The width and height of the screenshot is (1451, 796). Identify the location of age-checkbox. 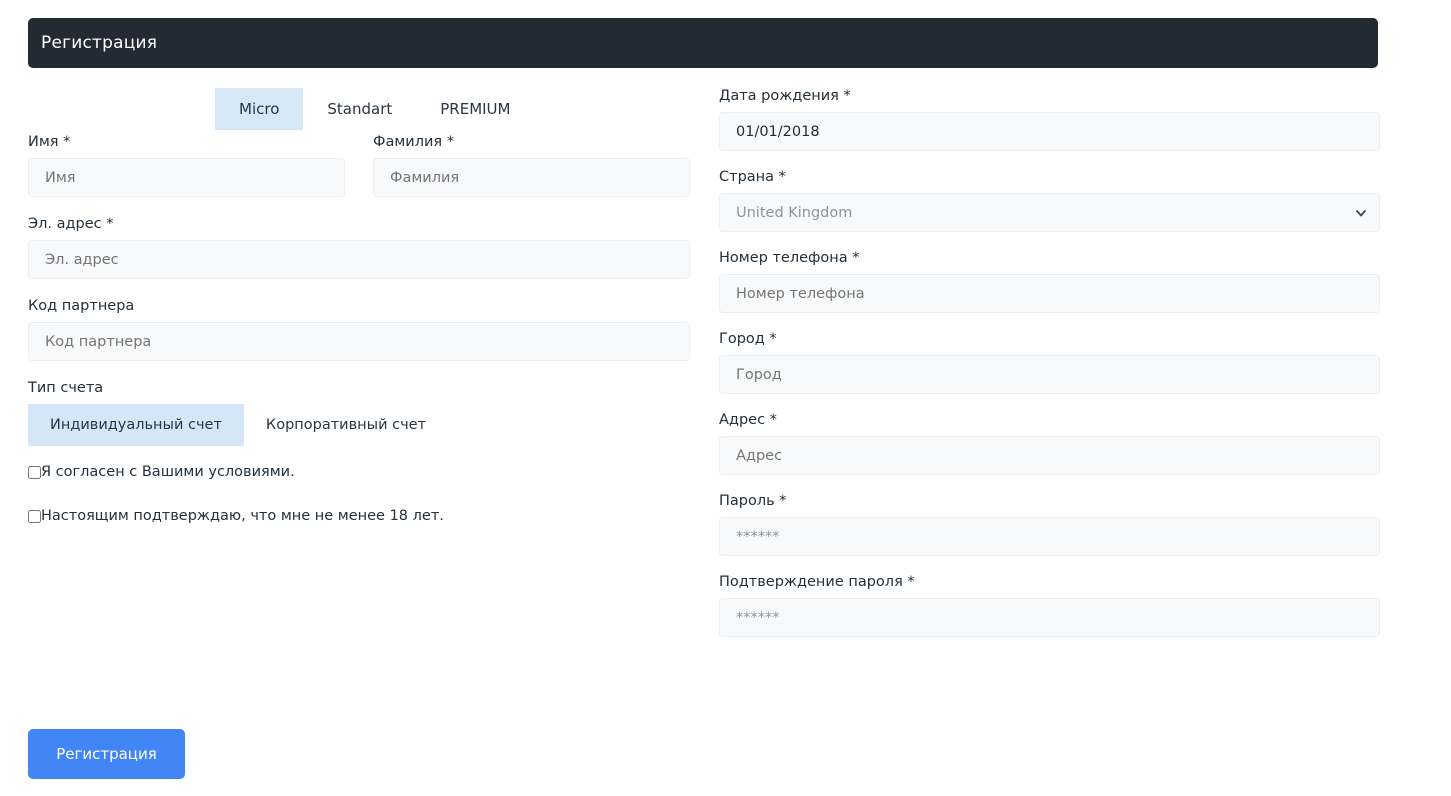
(34, 516).